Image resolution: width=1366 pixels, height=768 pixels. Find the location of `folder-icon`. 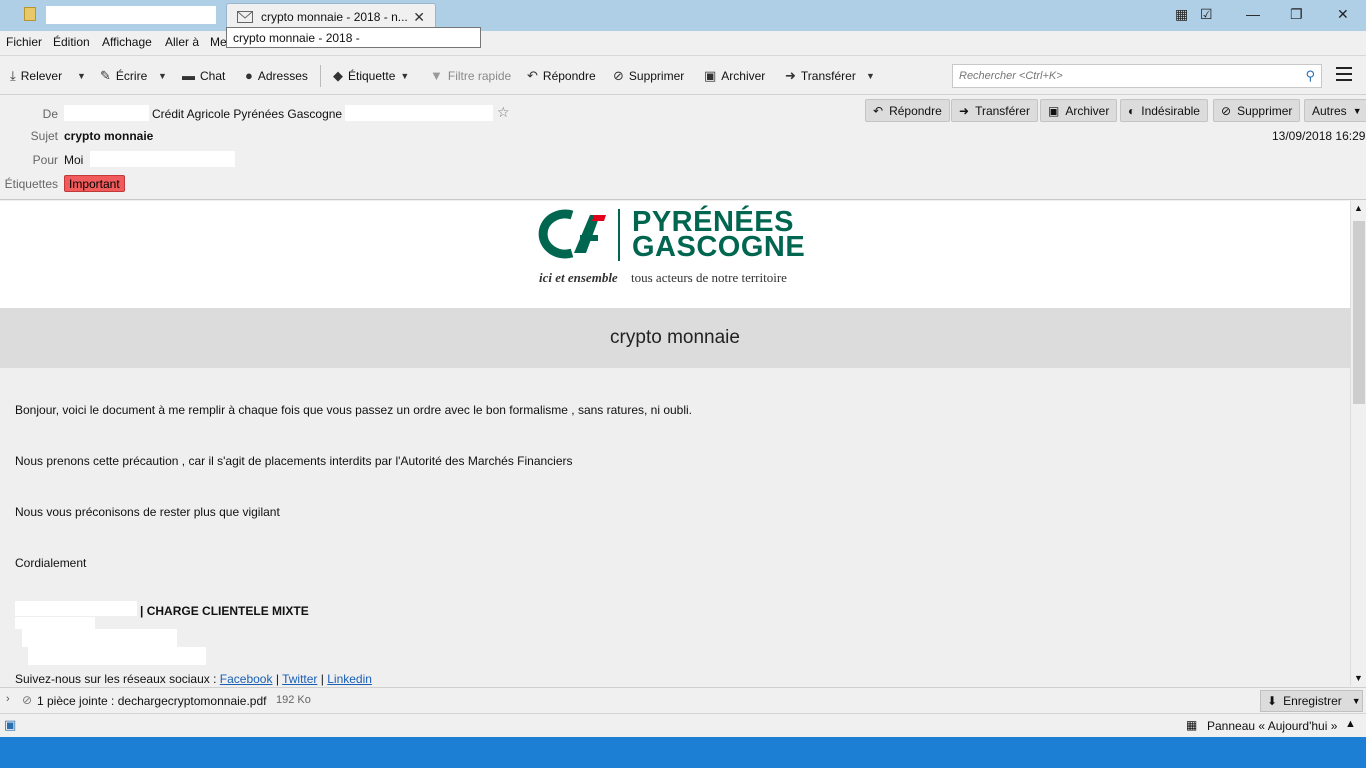

folder-icon is located at coordinates (30, 14).